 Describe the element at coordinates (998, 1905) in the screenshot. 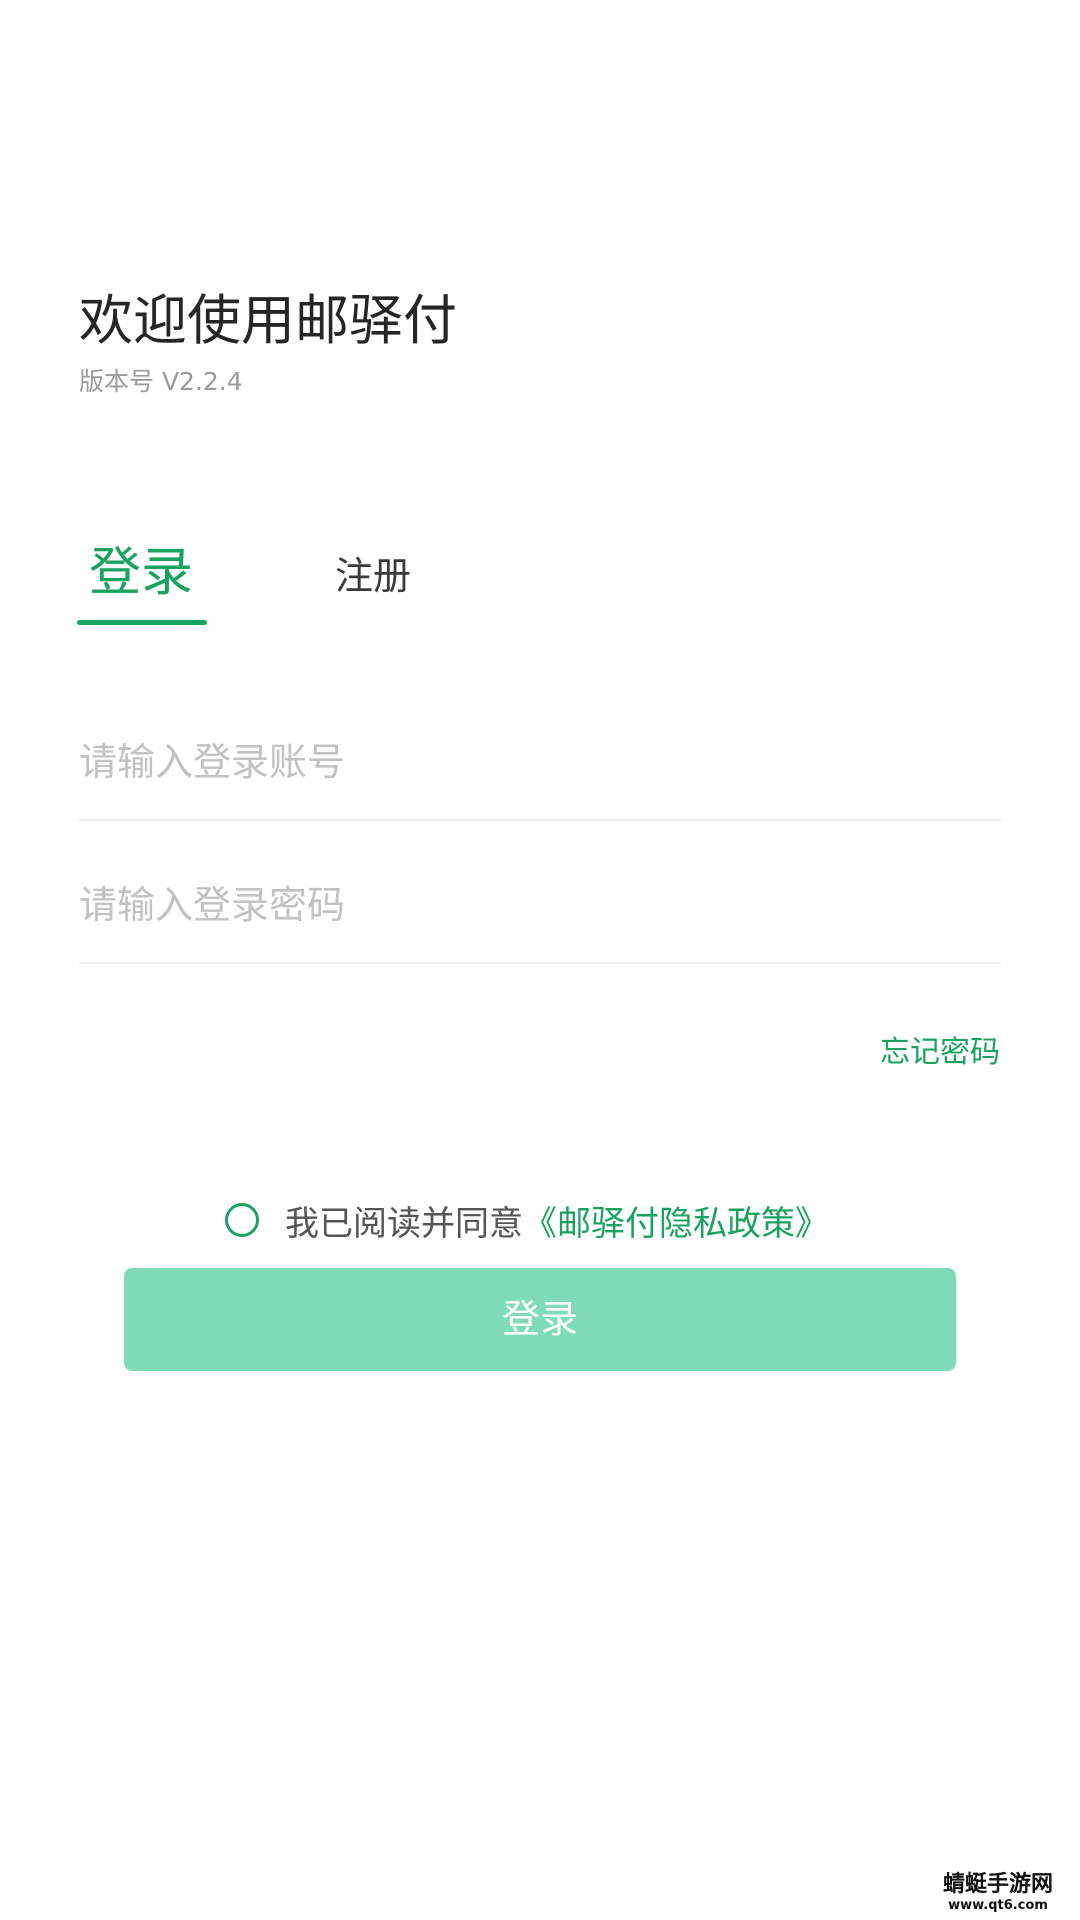

I see `watermark-url: www.qt6.com` at that location.